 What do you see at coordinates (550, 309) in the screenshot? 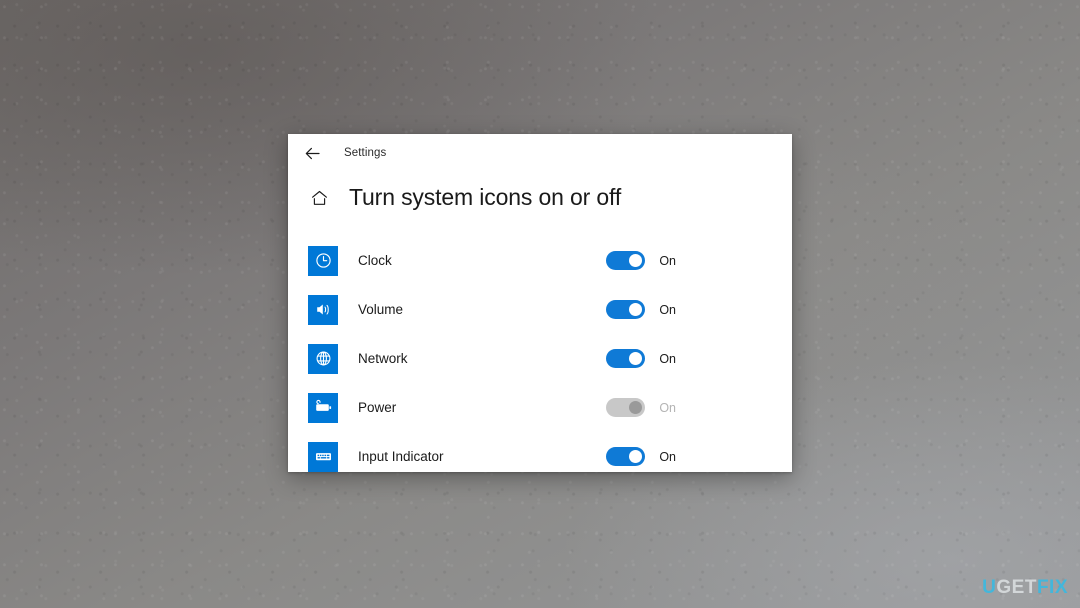
I see `row-volume: Volume On` at bounding box center [550, 309].